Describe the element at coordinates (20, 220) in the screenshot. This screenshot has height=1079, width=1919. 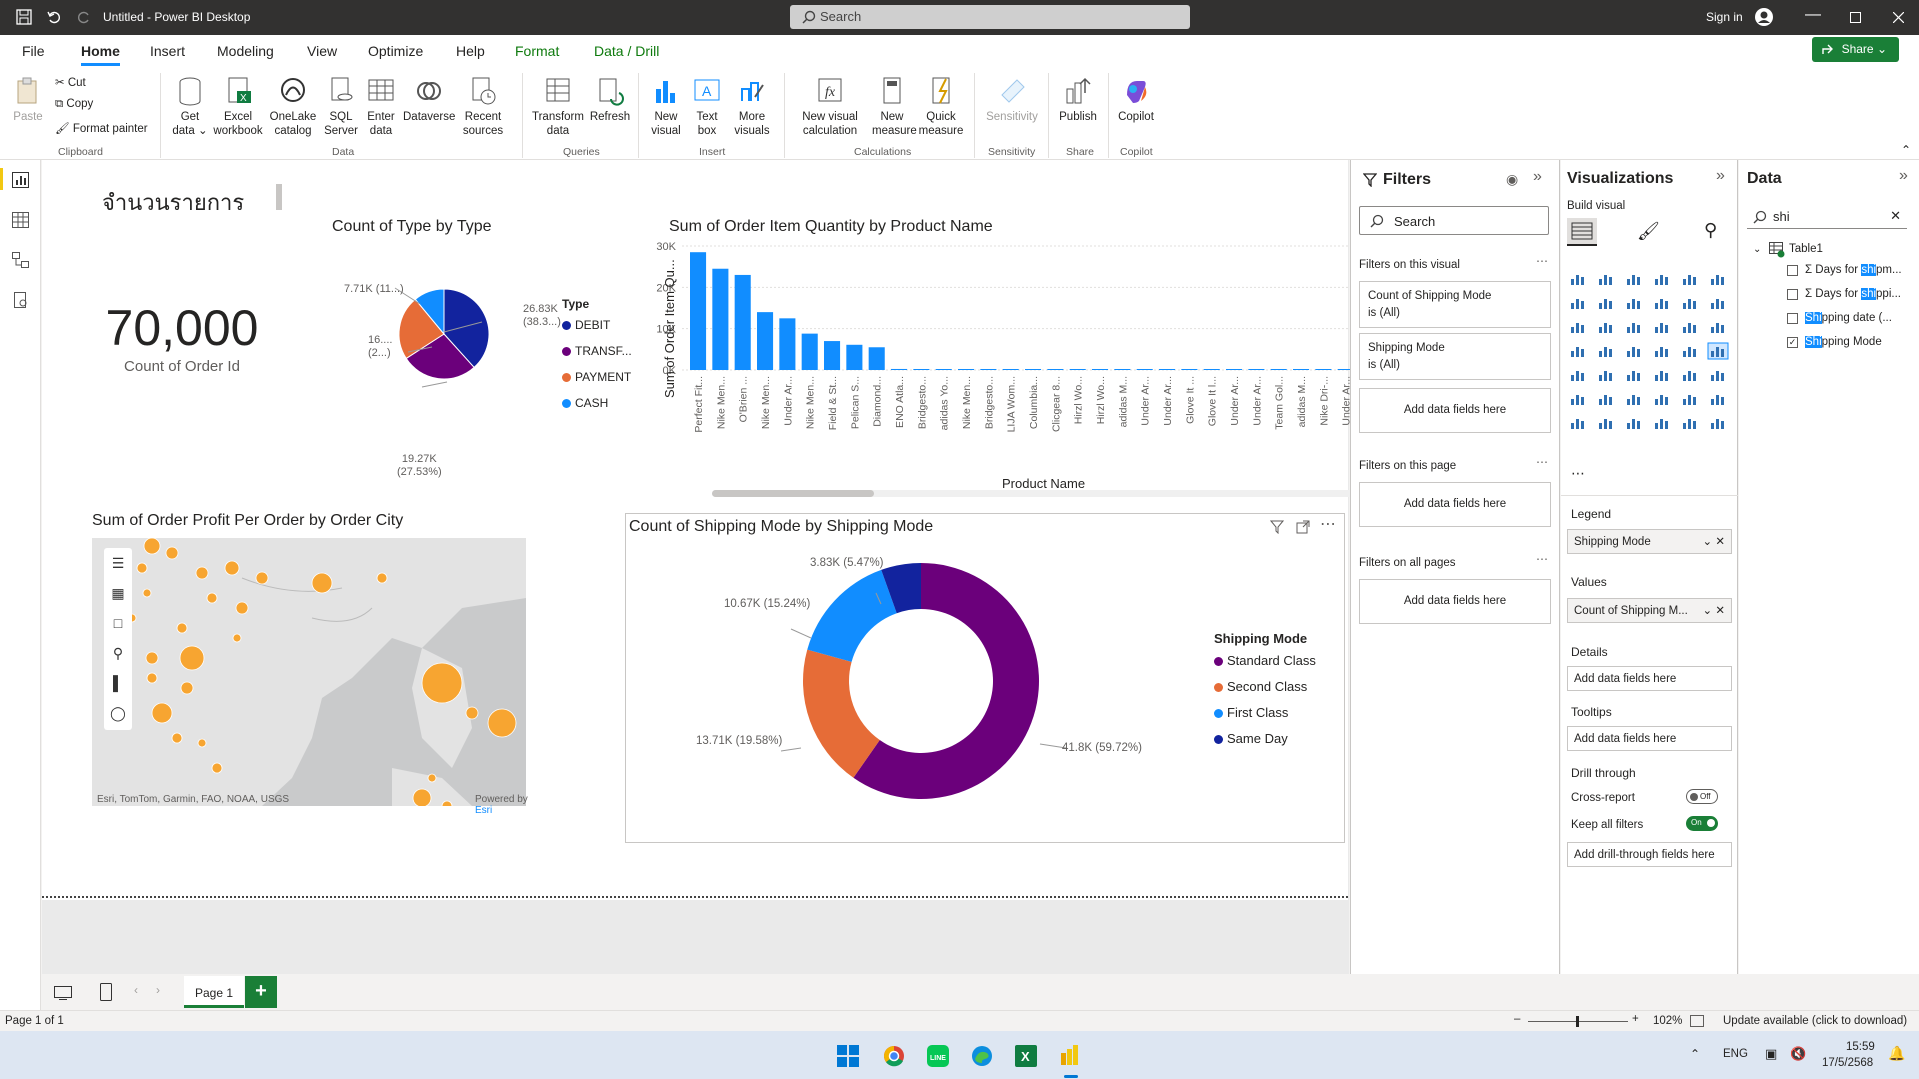
I see `table-view-icon` at that location.